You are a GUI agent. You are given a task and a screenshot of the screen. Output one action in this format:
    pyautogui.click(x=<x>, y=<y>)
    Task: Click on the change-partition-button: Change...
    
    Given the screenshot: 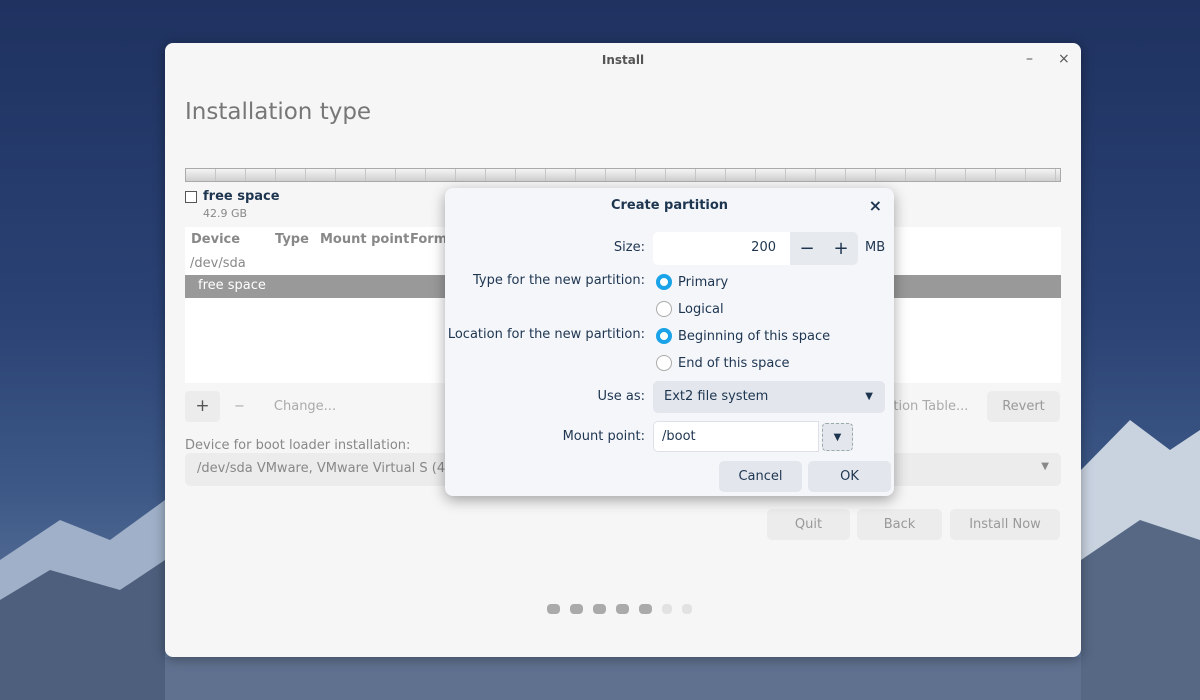 What is the action you would take?
    pyautogui.click(x=305, y=406)
    